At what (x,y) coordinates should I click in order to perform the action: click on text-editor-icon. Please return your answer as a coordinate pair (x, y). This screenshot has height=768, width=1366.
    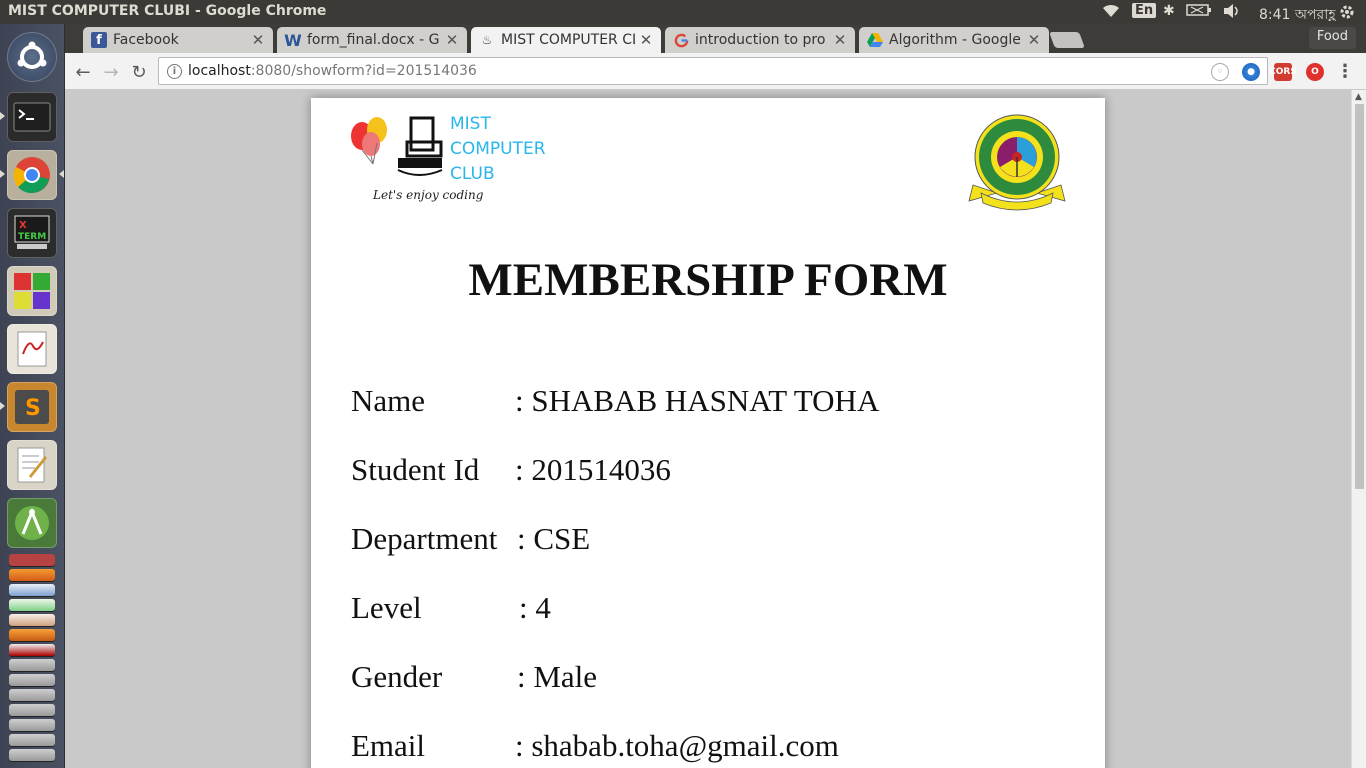
    Looking at the image, I should click on (32, 465).